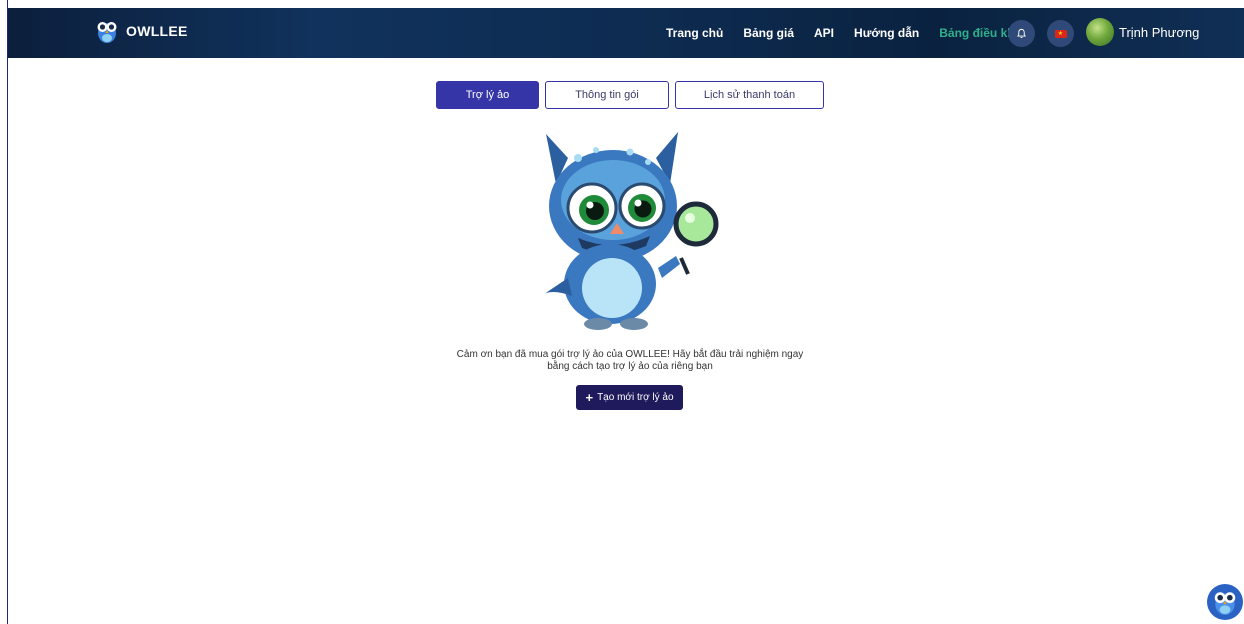 The image size is (1244, 624). What do you see at coordinates (886, 33) in the screenshot?
I see `nav-link-guide: Hướng dẫn` at bounding box center [886, 33].